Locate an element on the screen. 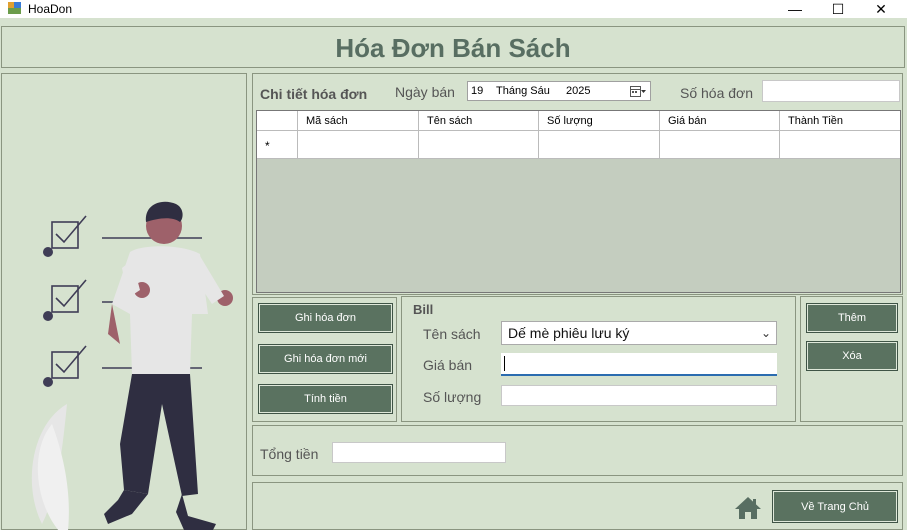 This screenshot has width=907, height=530. column-header-book-code: Mã sách is located at coordinates (357, 120).